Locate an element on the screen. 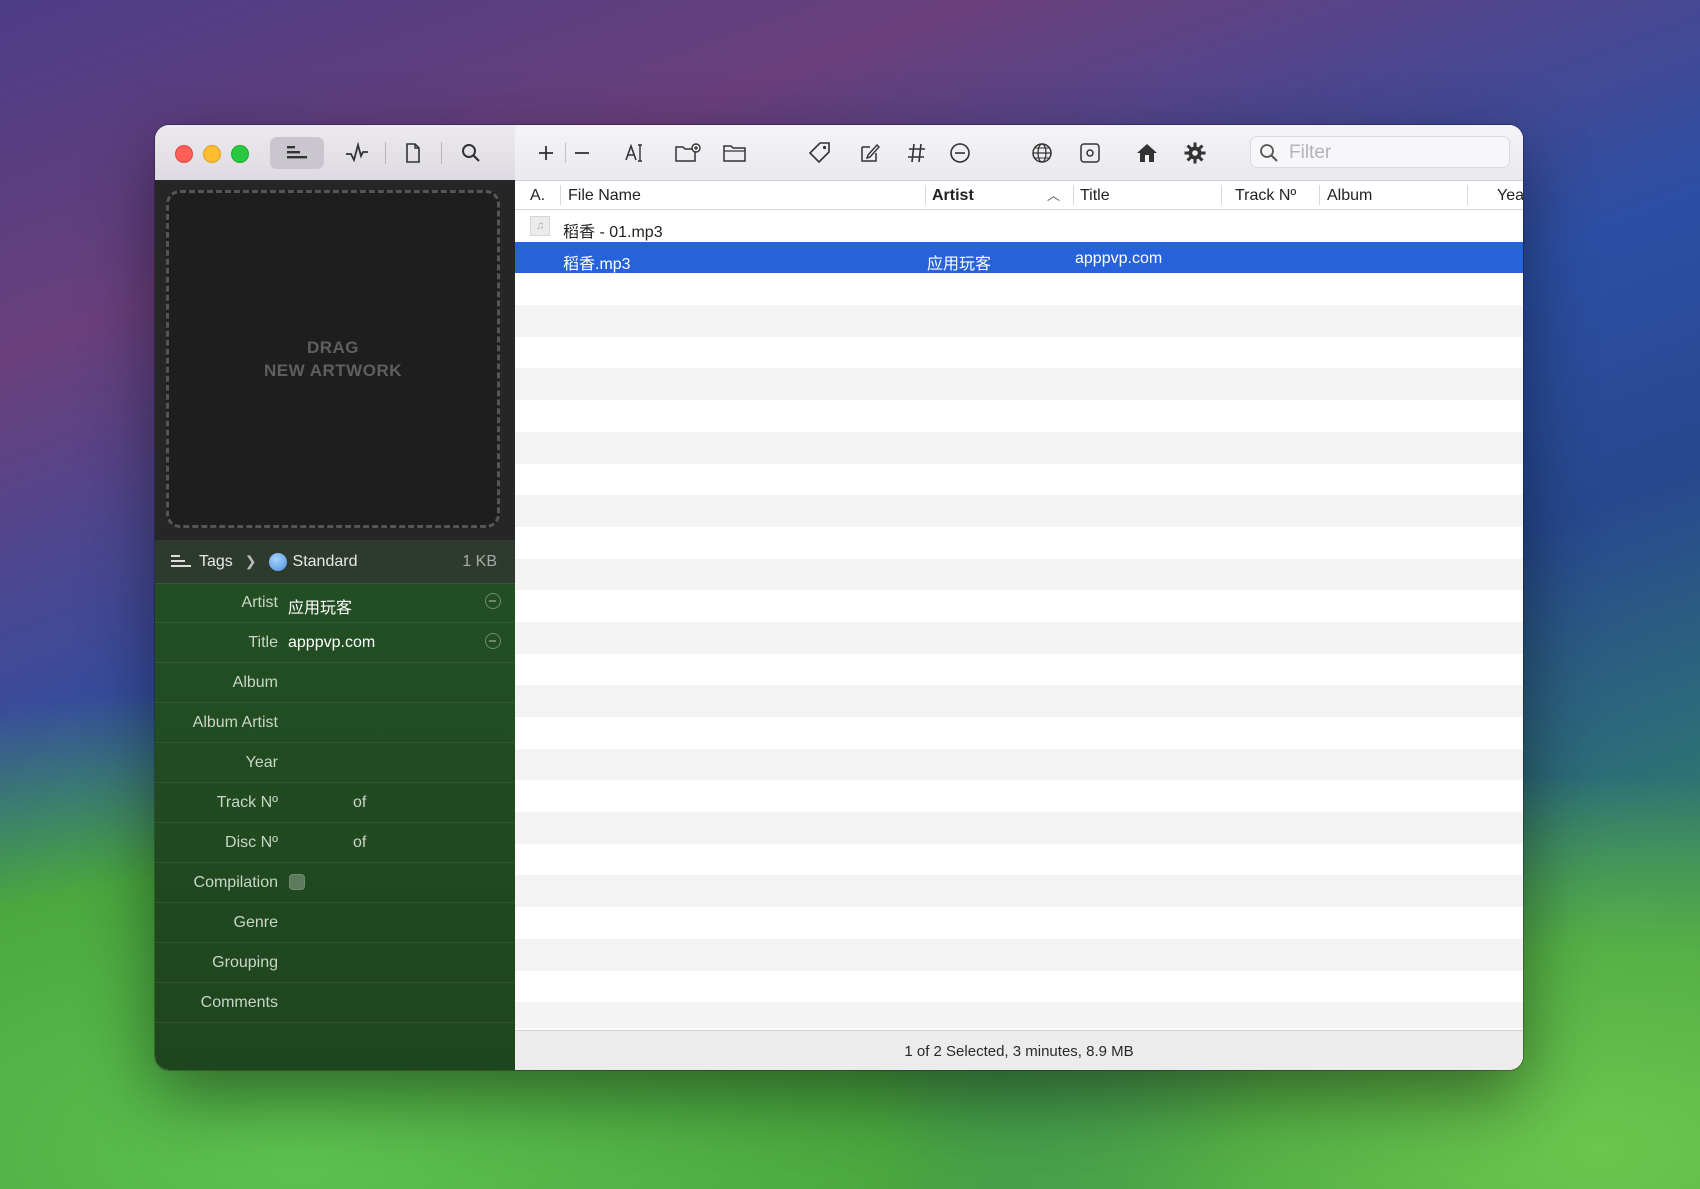 The height and width of the screenshot is (1189, 1700). field-value: 应用玩客 is located at coordinates (320, 606).